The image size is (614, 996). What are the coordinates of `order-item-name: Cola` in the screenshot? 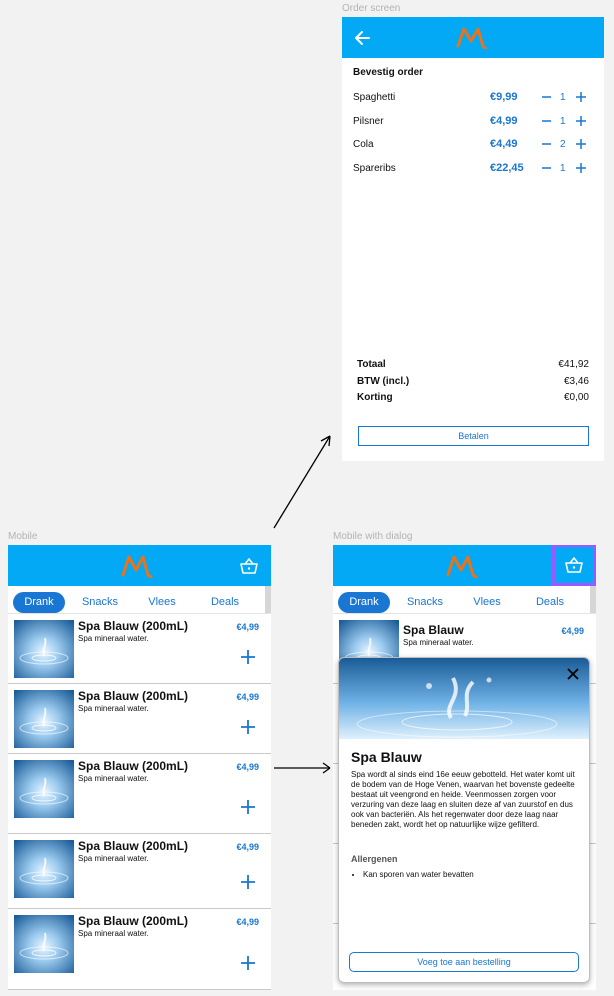 It's located at (363, 144).